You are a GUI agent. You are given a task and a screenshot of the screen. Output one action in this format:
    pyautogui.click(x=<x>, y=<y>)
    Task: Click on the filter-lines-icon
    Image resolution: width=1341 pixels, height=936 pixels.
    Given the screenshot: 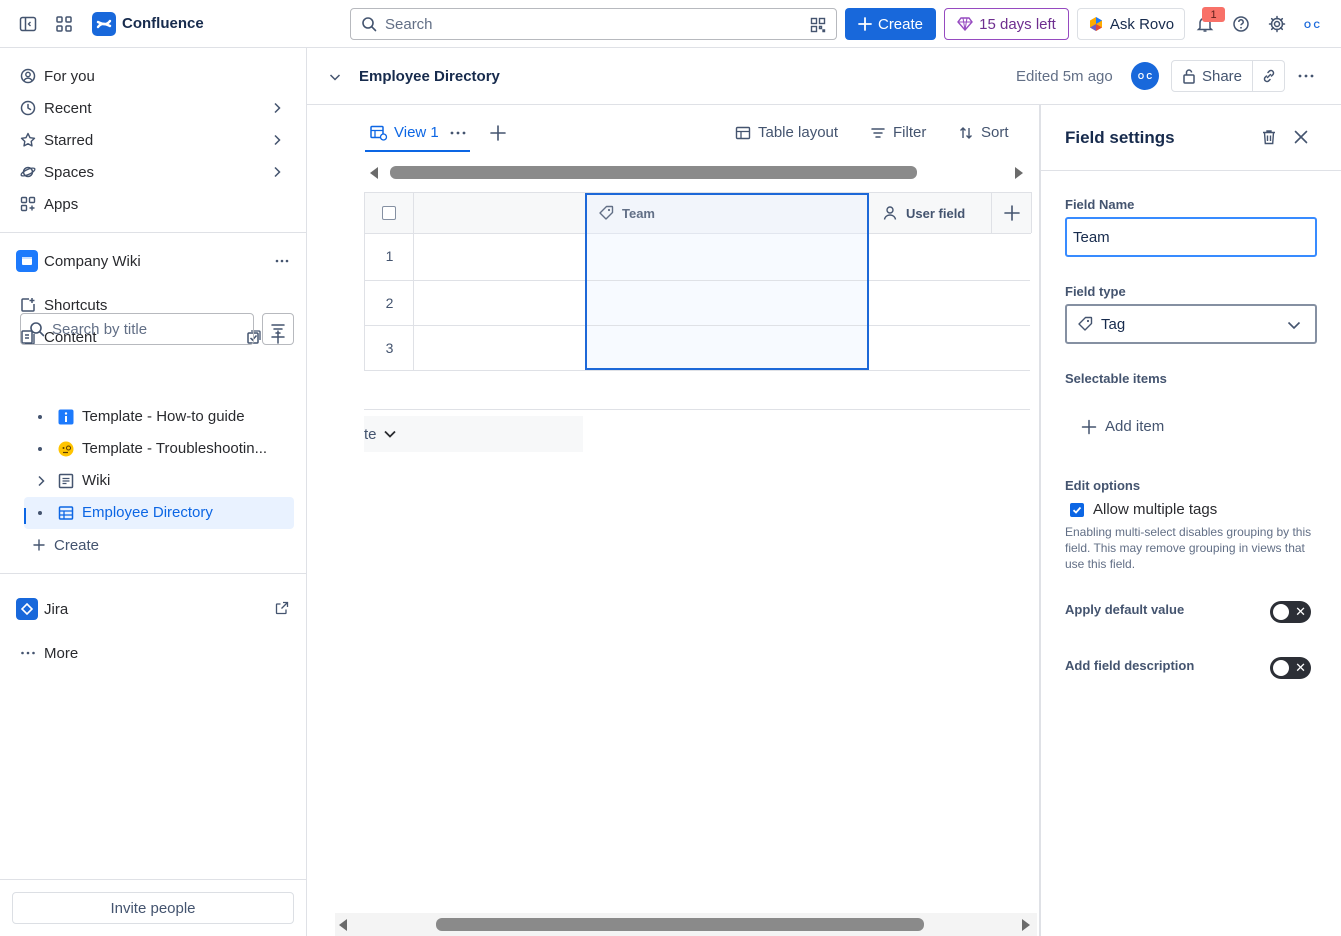 What is the action you would take?
    pyautogui.click(x=278, y=329)
    